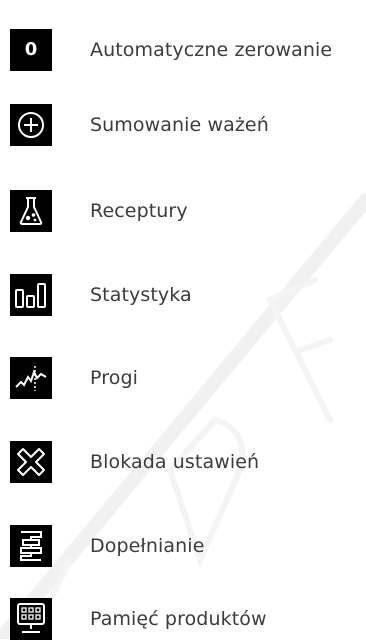 The image size is (366, 640). I want to click on menu-item-recipes: Receptury, so click(188, 211).